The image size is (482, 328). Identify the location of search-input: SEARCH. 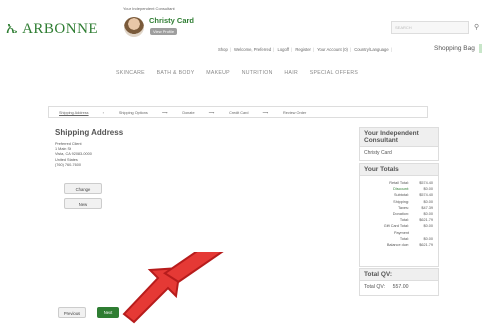
(430, 27).